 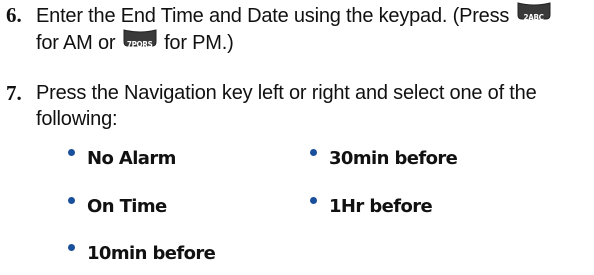 I want to click on option-label: 1Hr before, so click(x=381, y=206).